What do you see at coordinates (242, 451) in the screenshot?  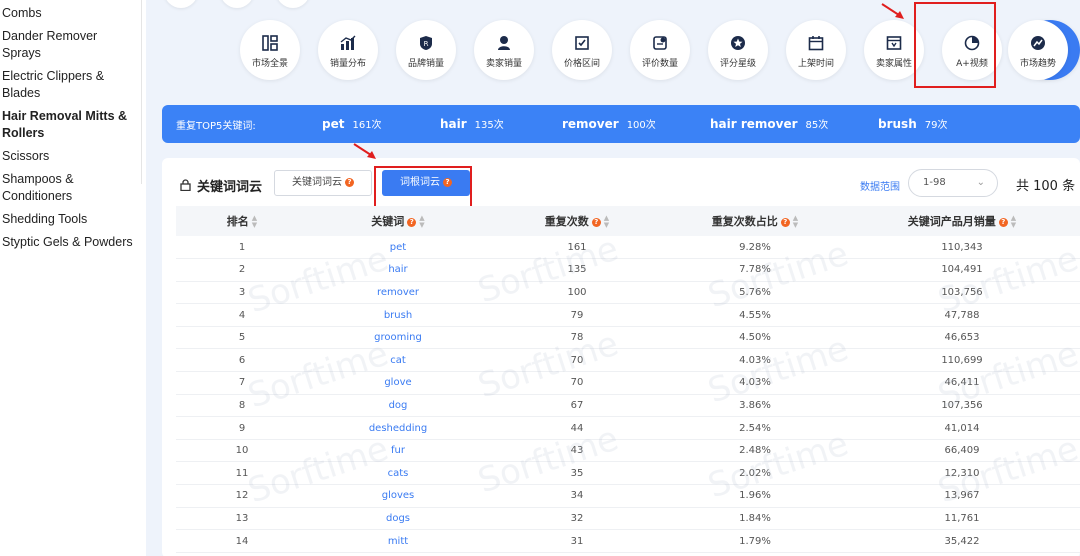 I see `cell-rank: 10` at bounding box center [242, 451].